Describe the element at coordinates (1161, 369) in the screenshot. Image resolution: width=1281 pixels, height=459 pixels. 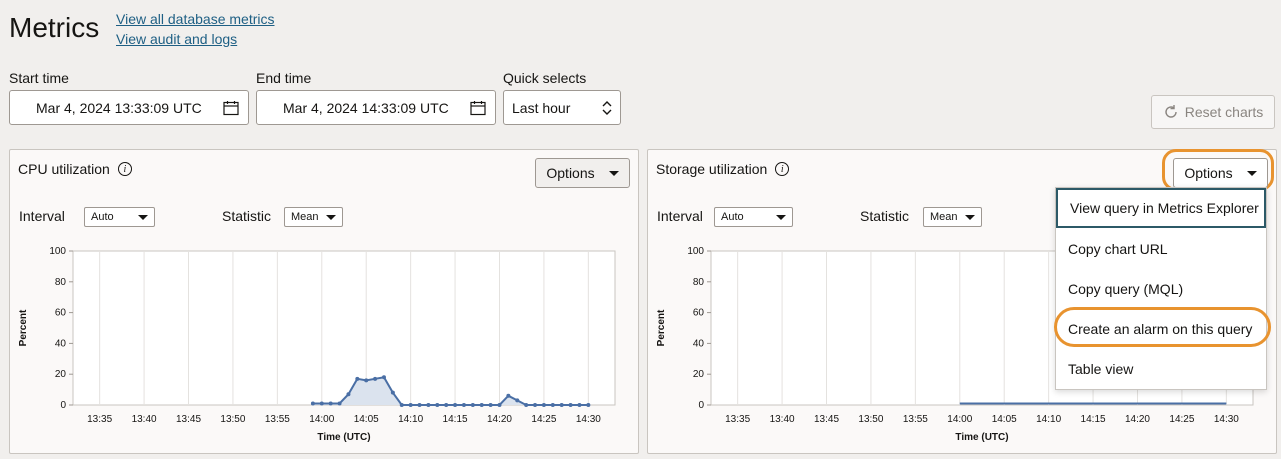
I see `menu-item-table-view: Table view` at that location.